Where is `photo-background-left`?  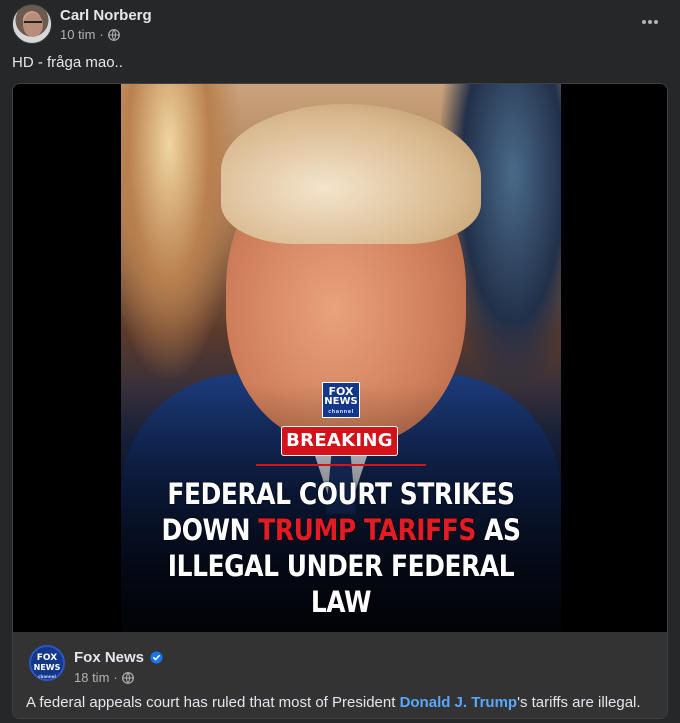 photo-background-left is located at coordinates (181, 234).